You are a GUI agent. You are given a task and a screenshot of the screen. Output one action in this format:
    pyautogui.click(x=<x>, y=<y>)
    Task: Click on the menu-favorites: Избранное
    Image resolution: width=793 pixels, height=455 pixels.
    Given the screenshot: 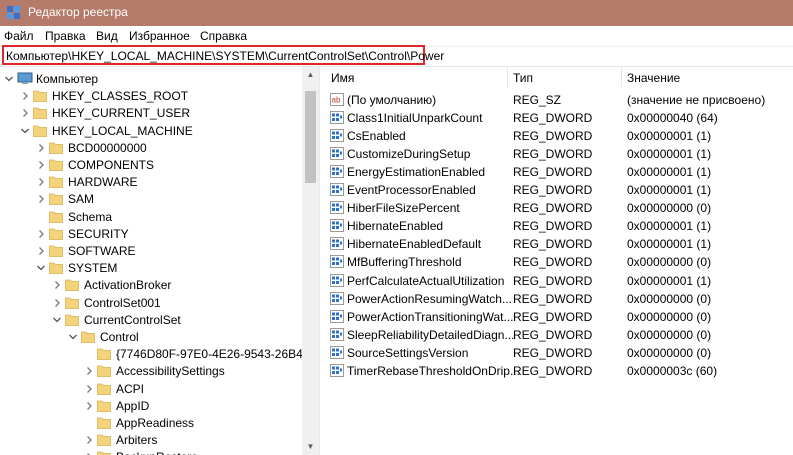 What is the action you would take?
    pyautogui.click(x=159, y=36)
    